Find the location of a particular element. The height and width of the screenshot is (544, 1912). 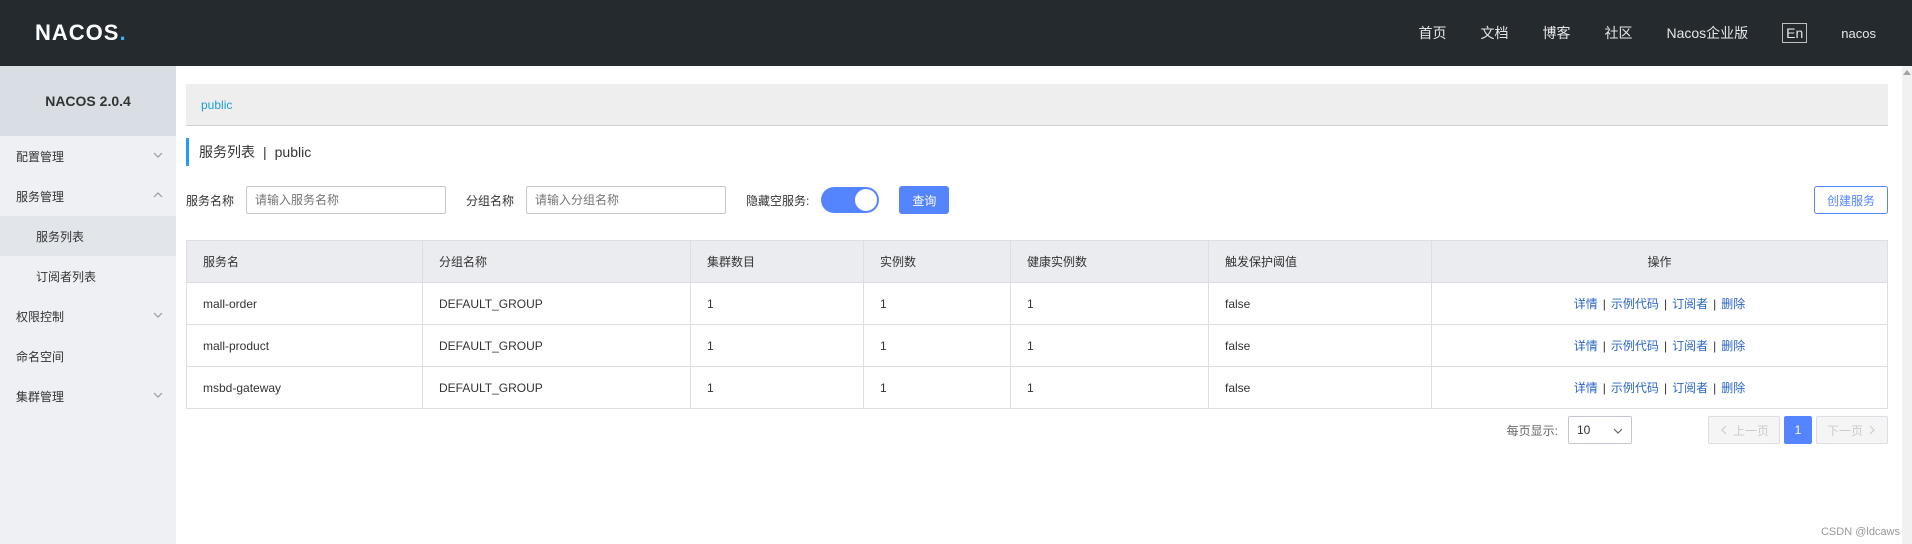

prev-page-button: 上一页 is located at coordinates (1743, 430).